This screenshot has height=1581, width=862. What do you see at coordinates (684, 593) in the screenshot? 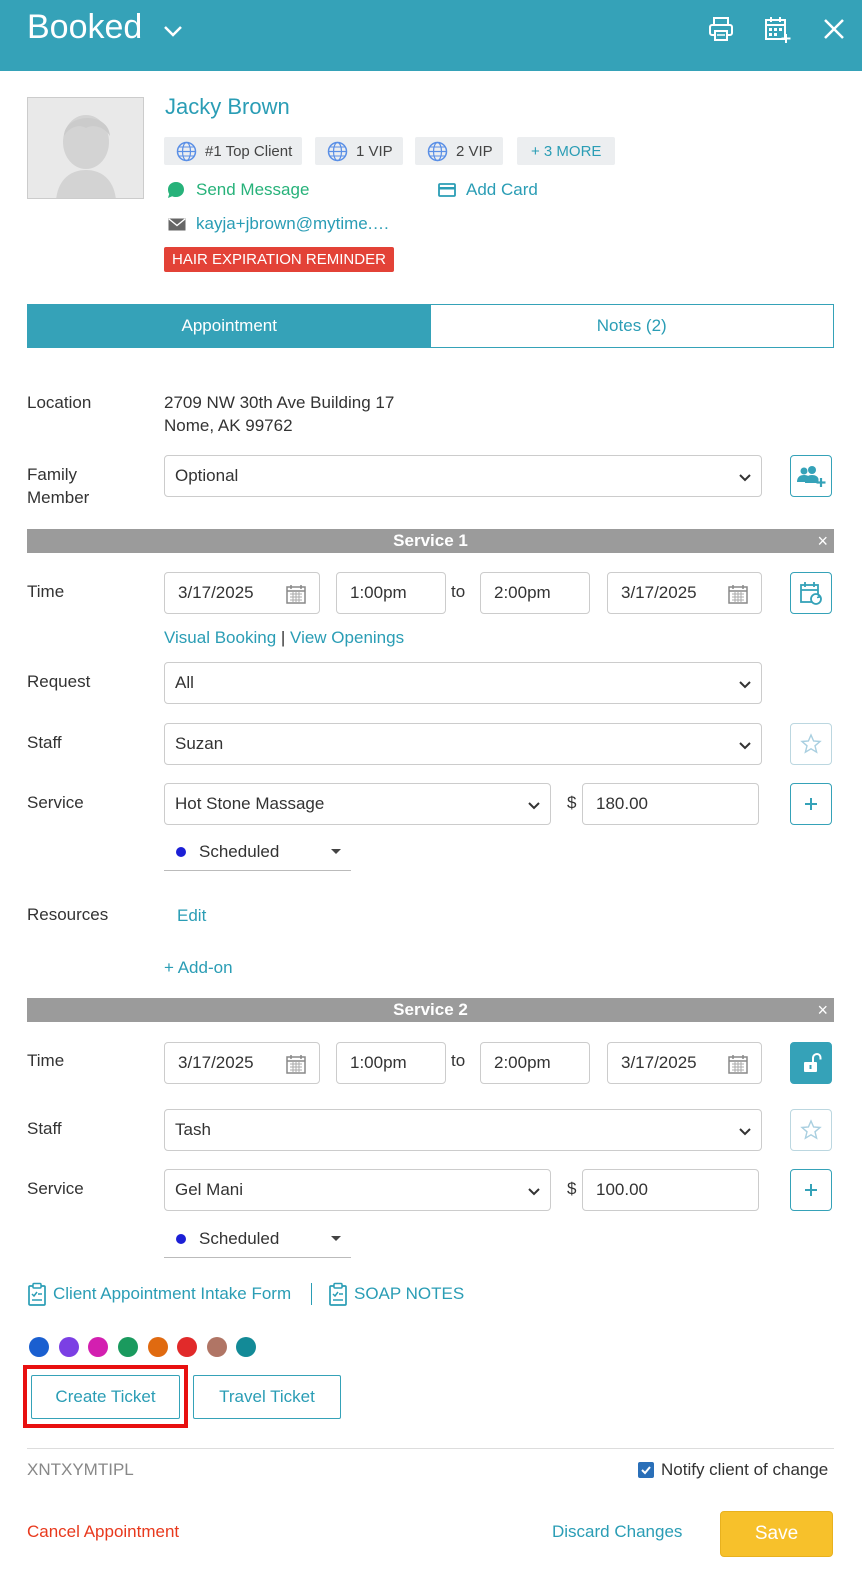
I see `service-1-end-date-input: 3/17/2025` at bounding box center [684, 593].